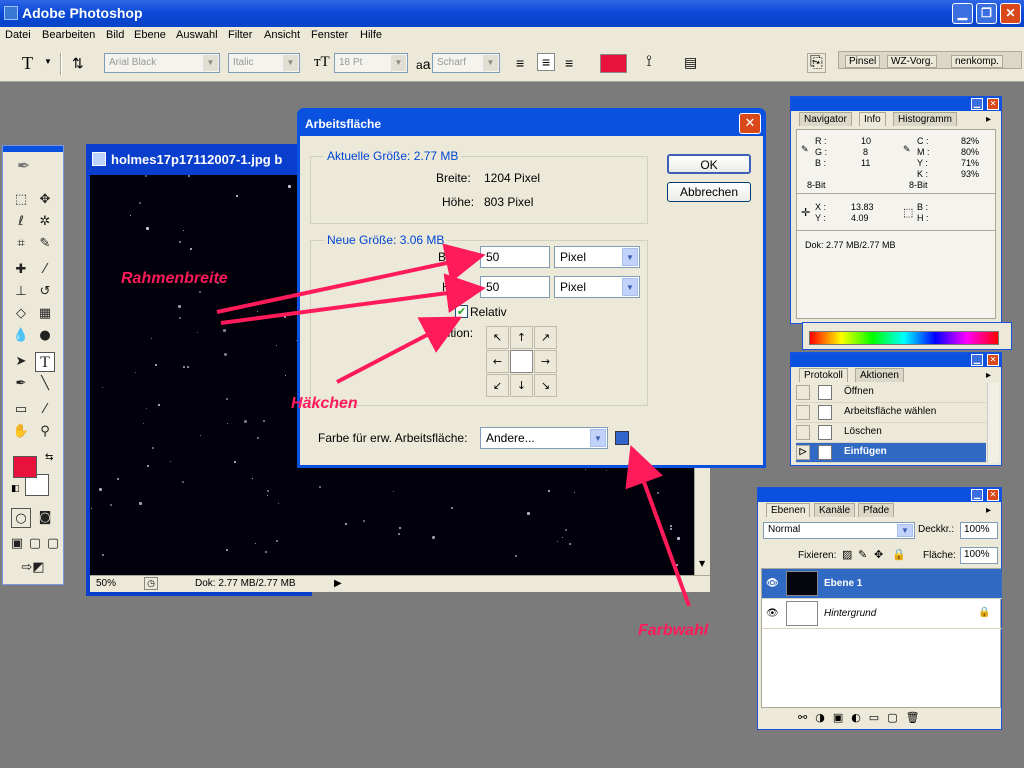  I want to click on annotation-color-choice: Farbwahl, so click(673, 630).